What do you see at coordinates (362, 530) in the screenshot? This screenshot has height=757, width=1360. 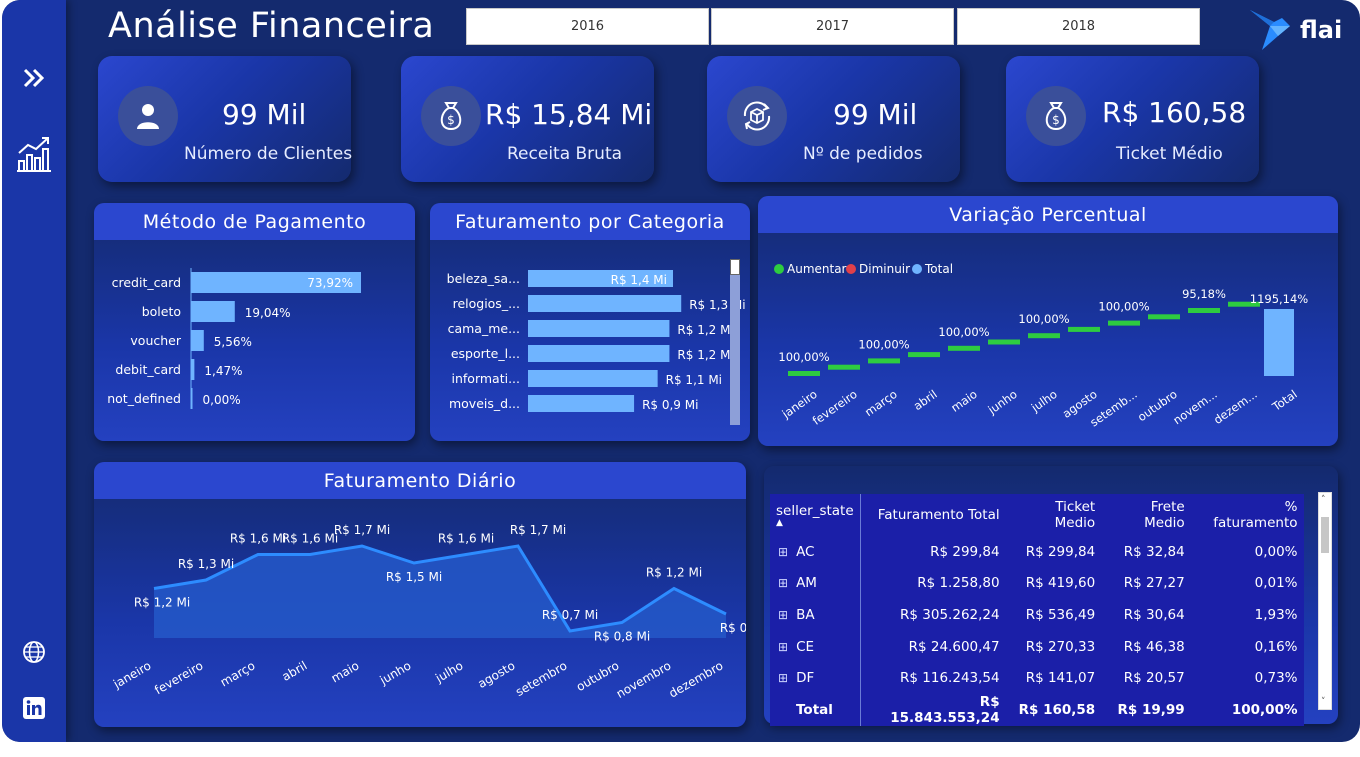 I see `data-label: R$ 1,7 Mi` at bounding box center [362, 530].